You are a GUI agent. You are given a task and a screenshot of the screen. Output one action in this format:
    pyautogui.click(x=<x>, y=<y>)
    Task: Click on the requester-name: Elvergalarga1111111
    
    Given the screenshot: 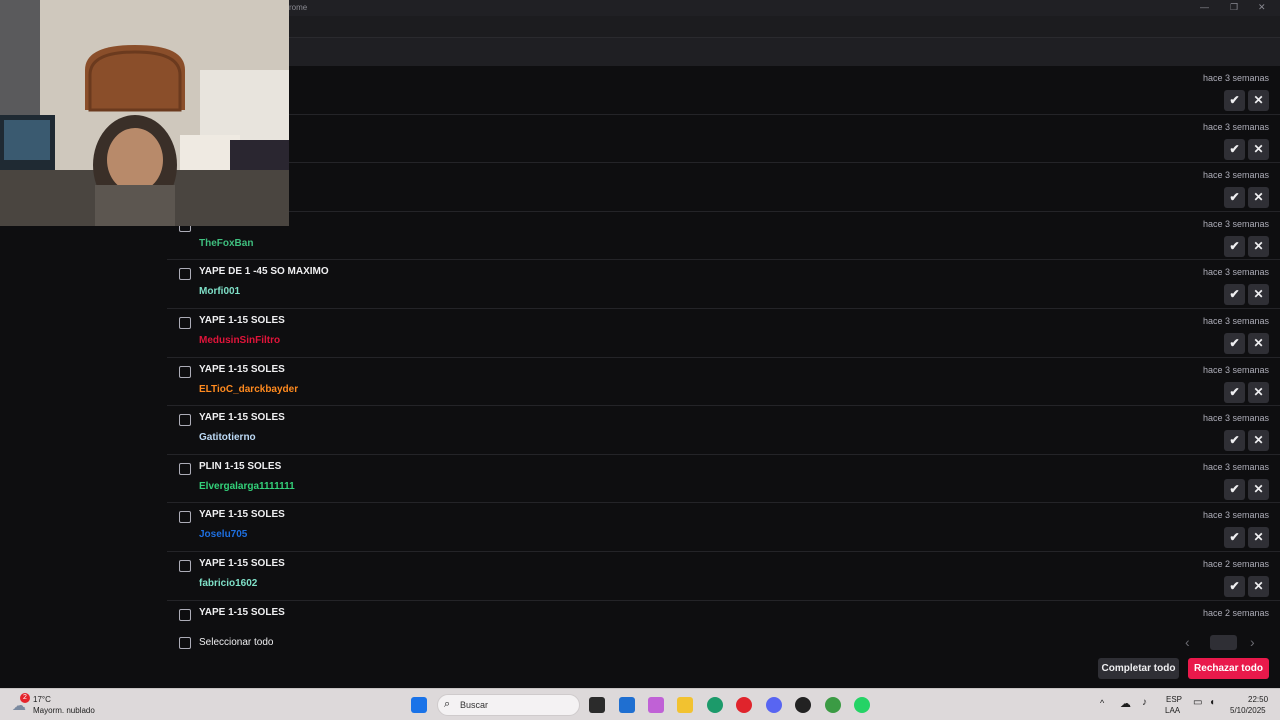 What is the action you would take?
    pyautogui.click(x=247, y=486)
    